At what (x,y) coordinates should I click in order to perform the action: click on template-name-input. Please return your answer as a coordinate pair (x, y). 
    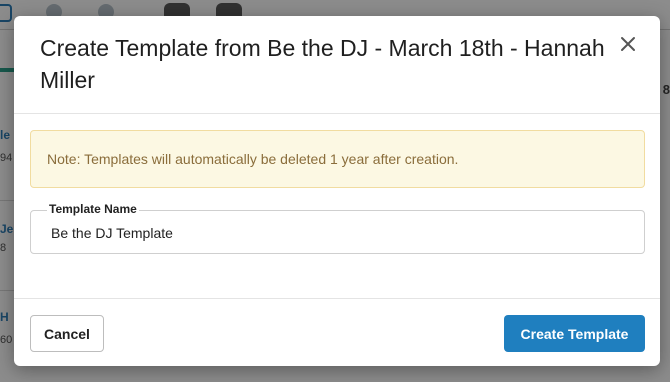
    Looking at the image, I should click on (331, 233).